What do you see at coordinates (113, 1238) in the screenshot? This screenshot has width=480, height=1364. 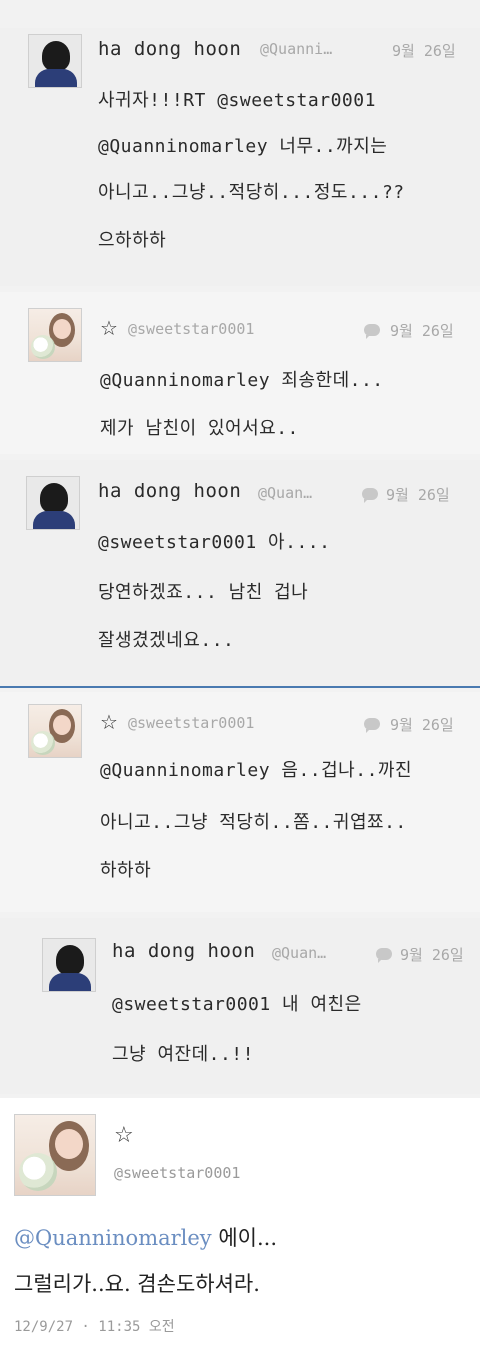 I see `mention-link: @Quanninomarley` at bounding box center [113, 1238].